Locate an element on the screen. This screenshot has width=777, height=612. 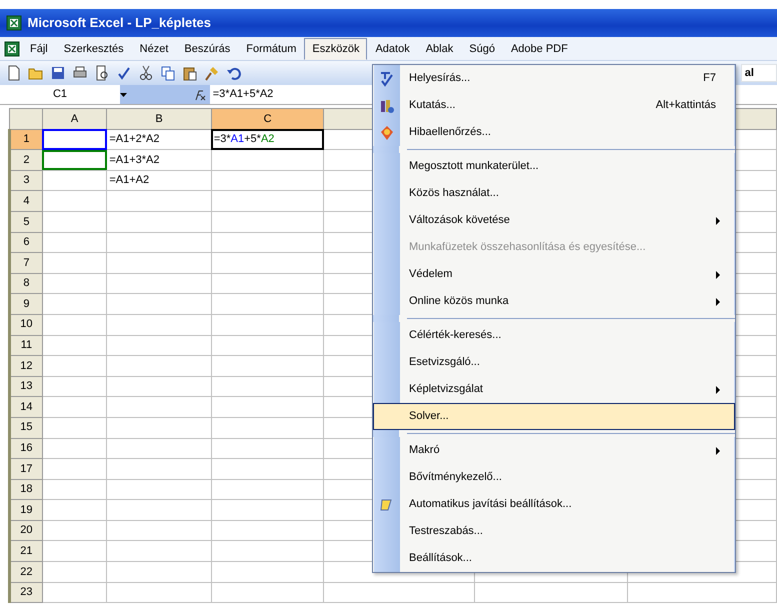
menu-item: Eszközök is located at coordinates (336, 49).